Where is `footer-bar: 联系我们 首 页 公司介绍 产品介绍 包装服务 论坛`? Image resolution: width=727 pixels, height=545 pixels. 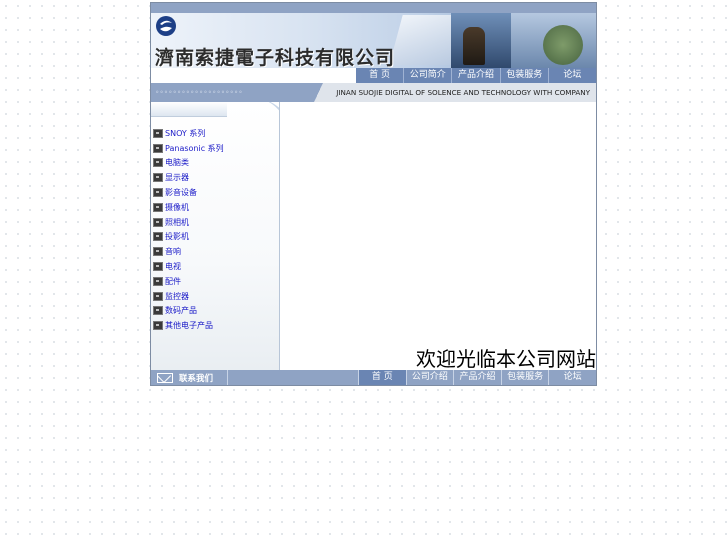 footer-bar: 联系我们 首 页 公司介绍 产品介绍 包装服务 论坛 is located at coordinates (373, 377).